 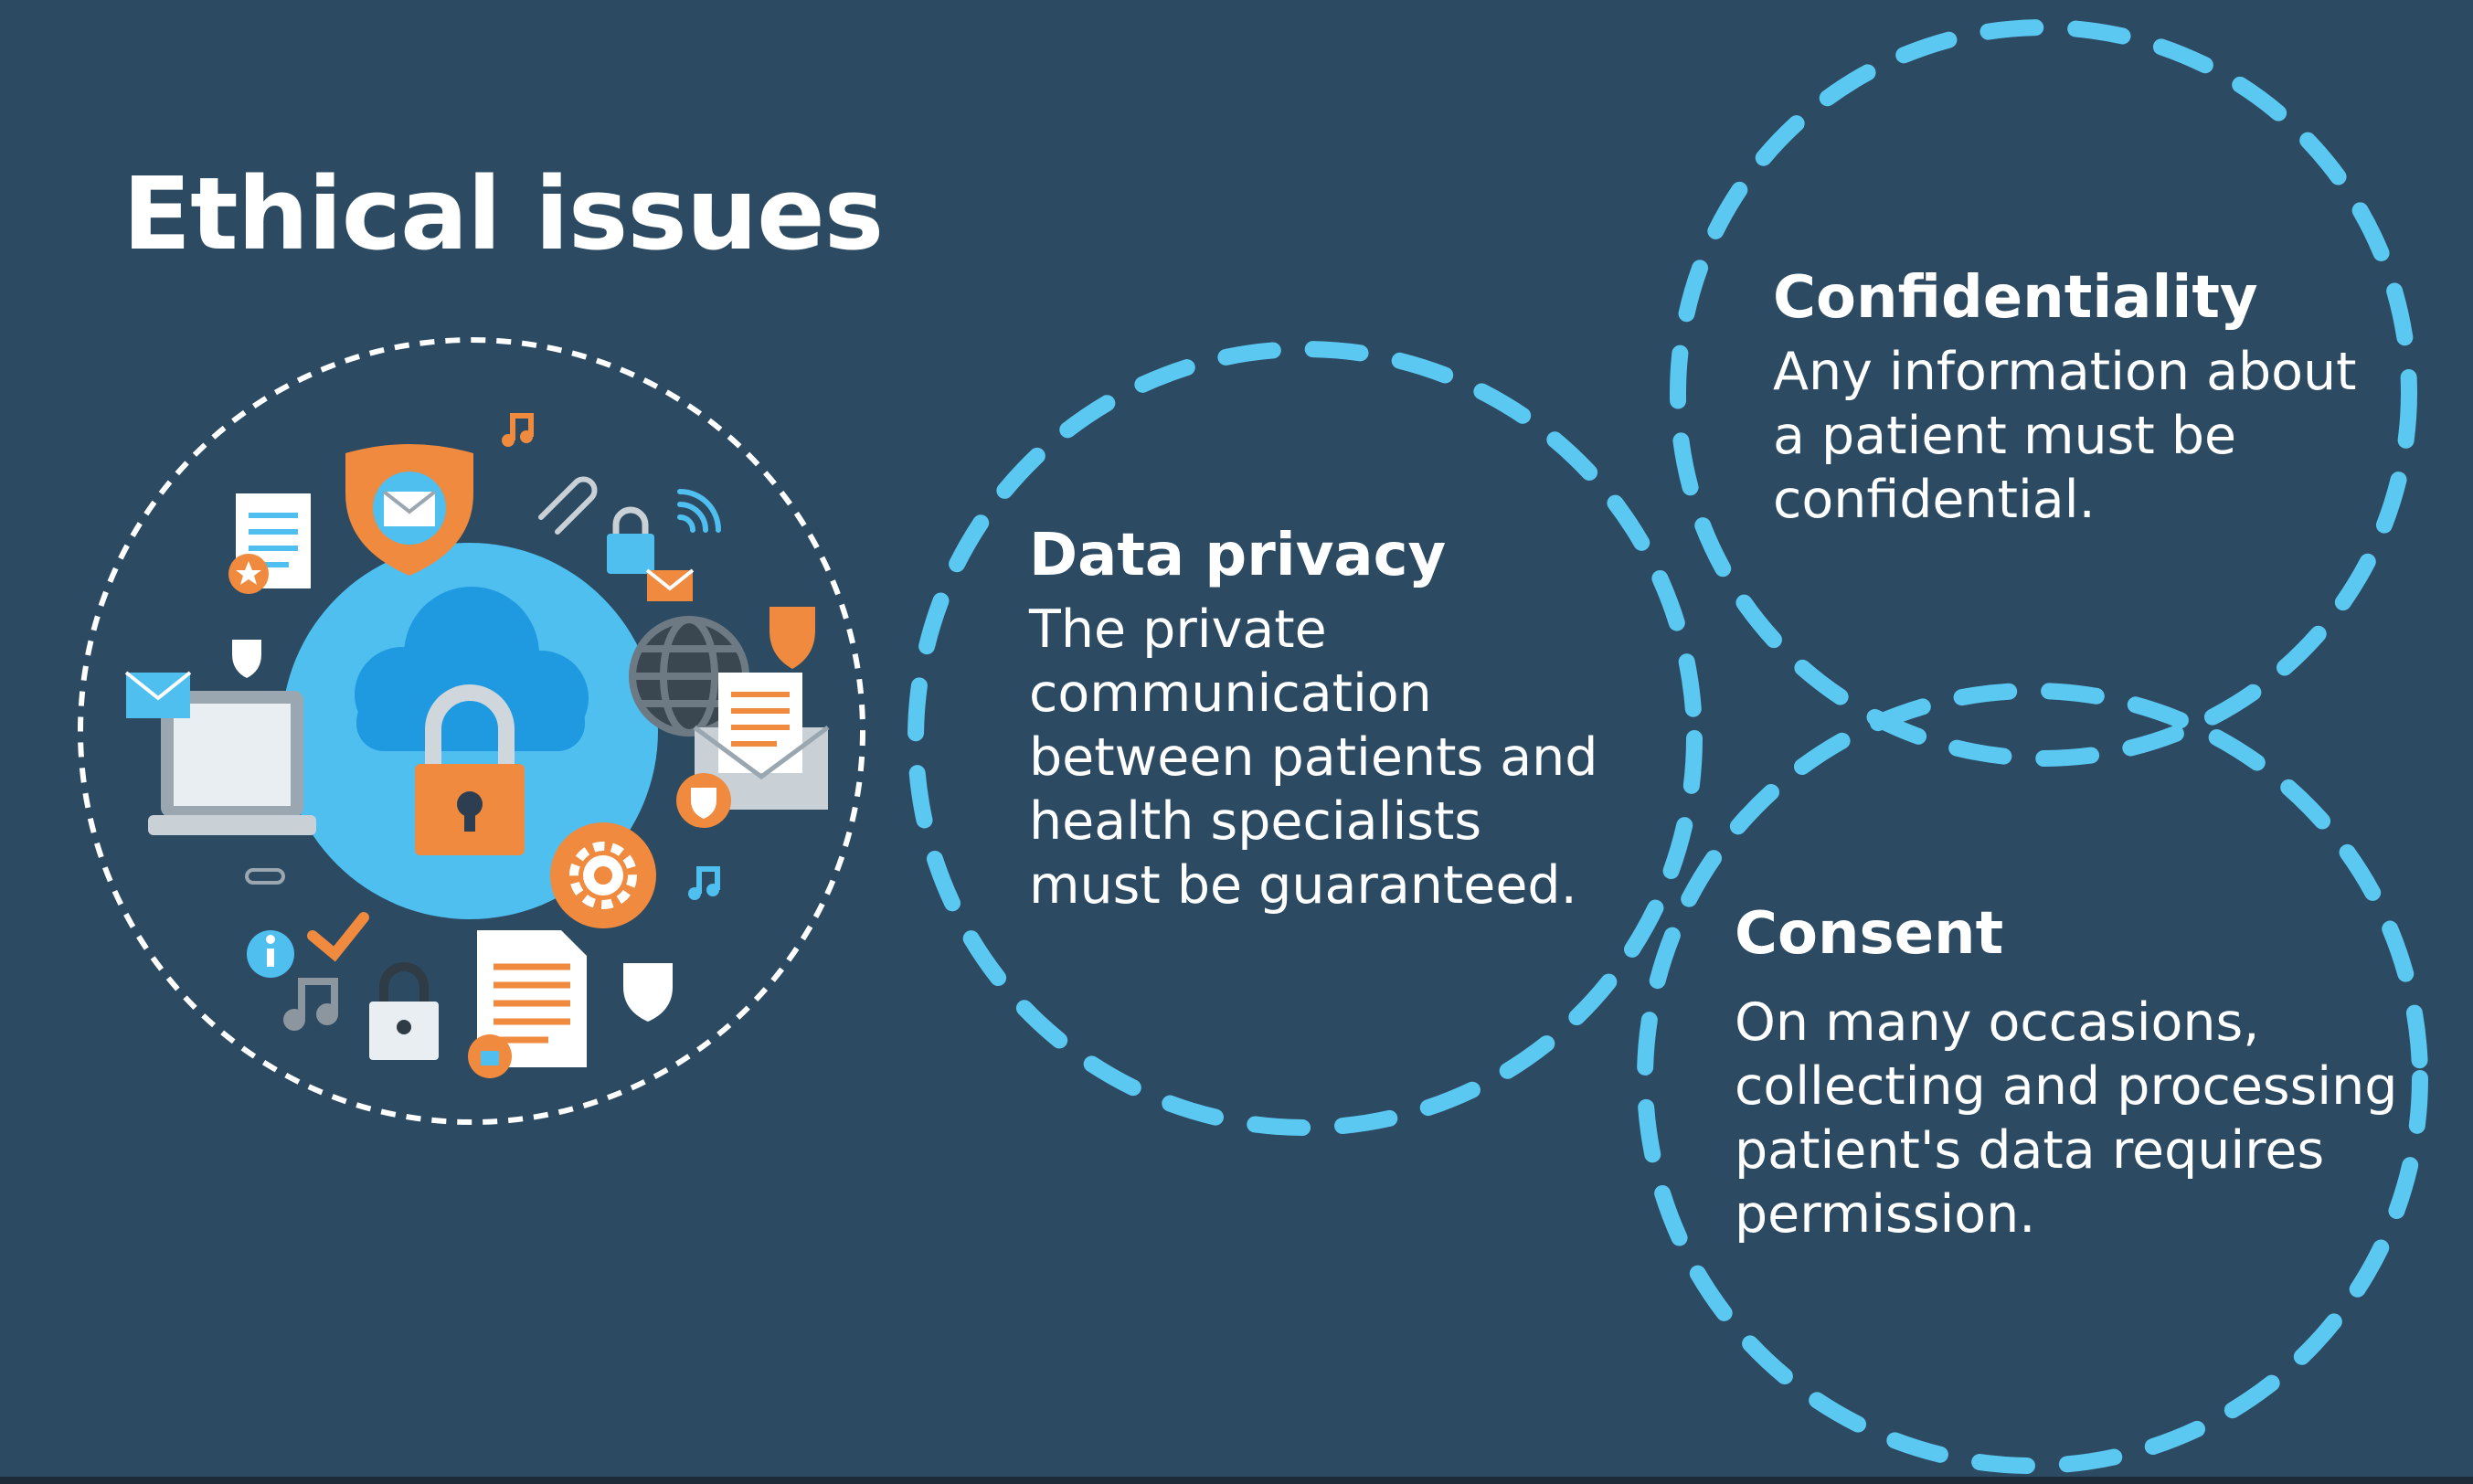 What do you see at coordinates (2065, 372) in the screenshot?
I see `topic-line: Any information about` at bounding box center [2065, 372].